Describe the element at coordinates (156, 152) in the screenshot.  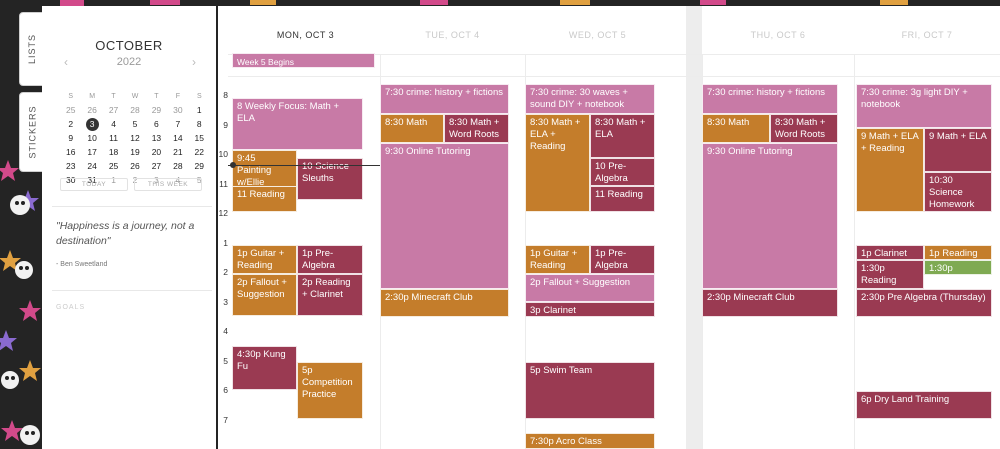
I see `calendar-day: 20` at that location.